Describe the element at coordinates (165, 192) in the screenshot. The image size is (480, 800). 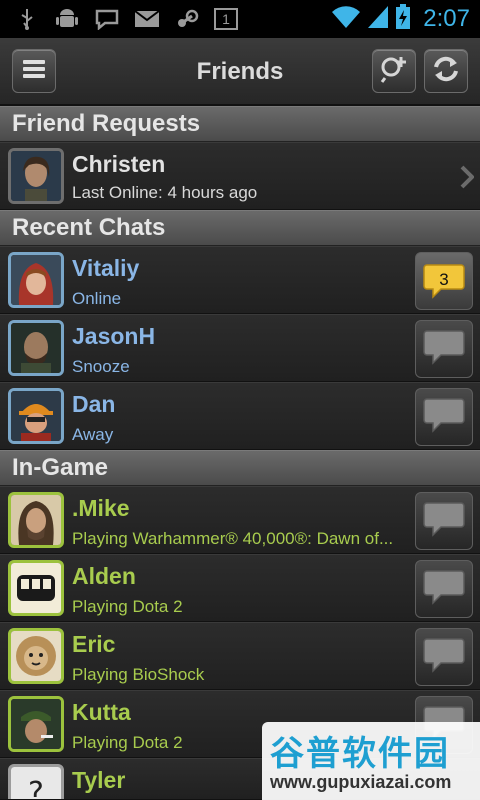
I see `friend-status: Last Online: 4 hours ago` at that location.